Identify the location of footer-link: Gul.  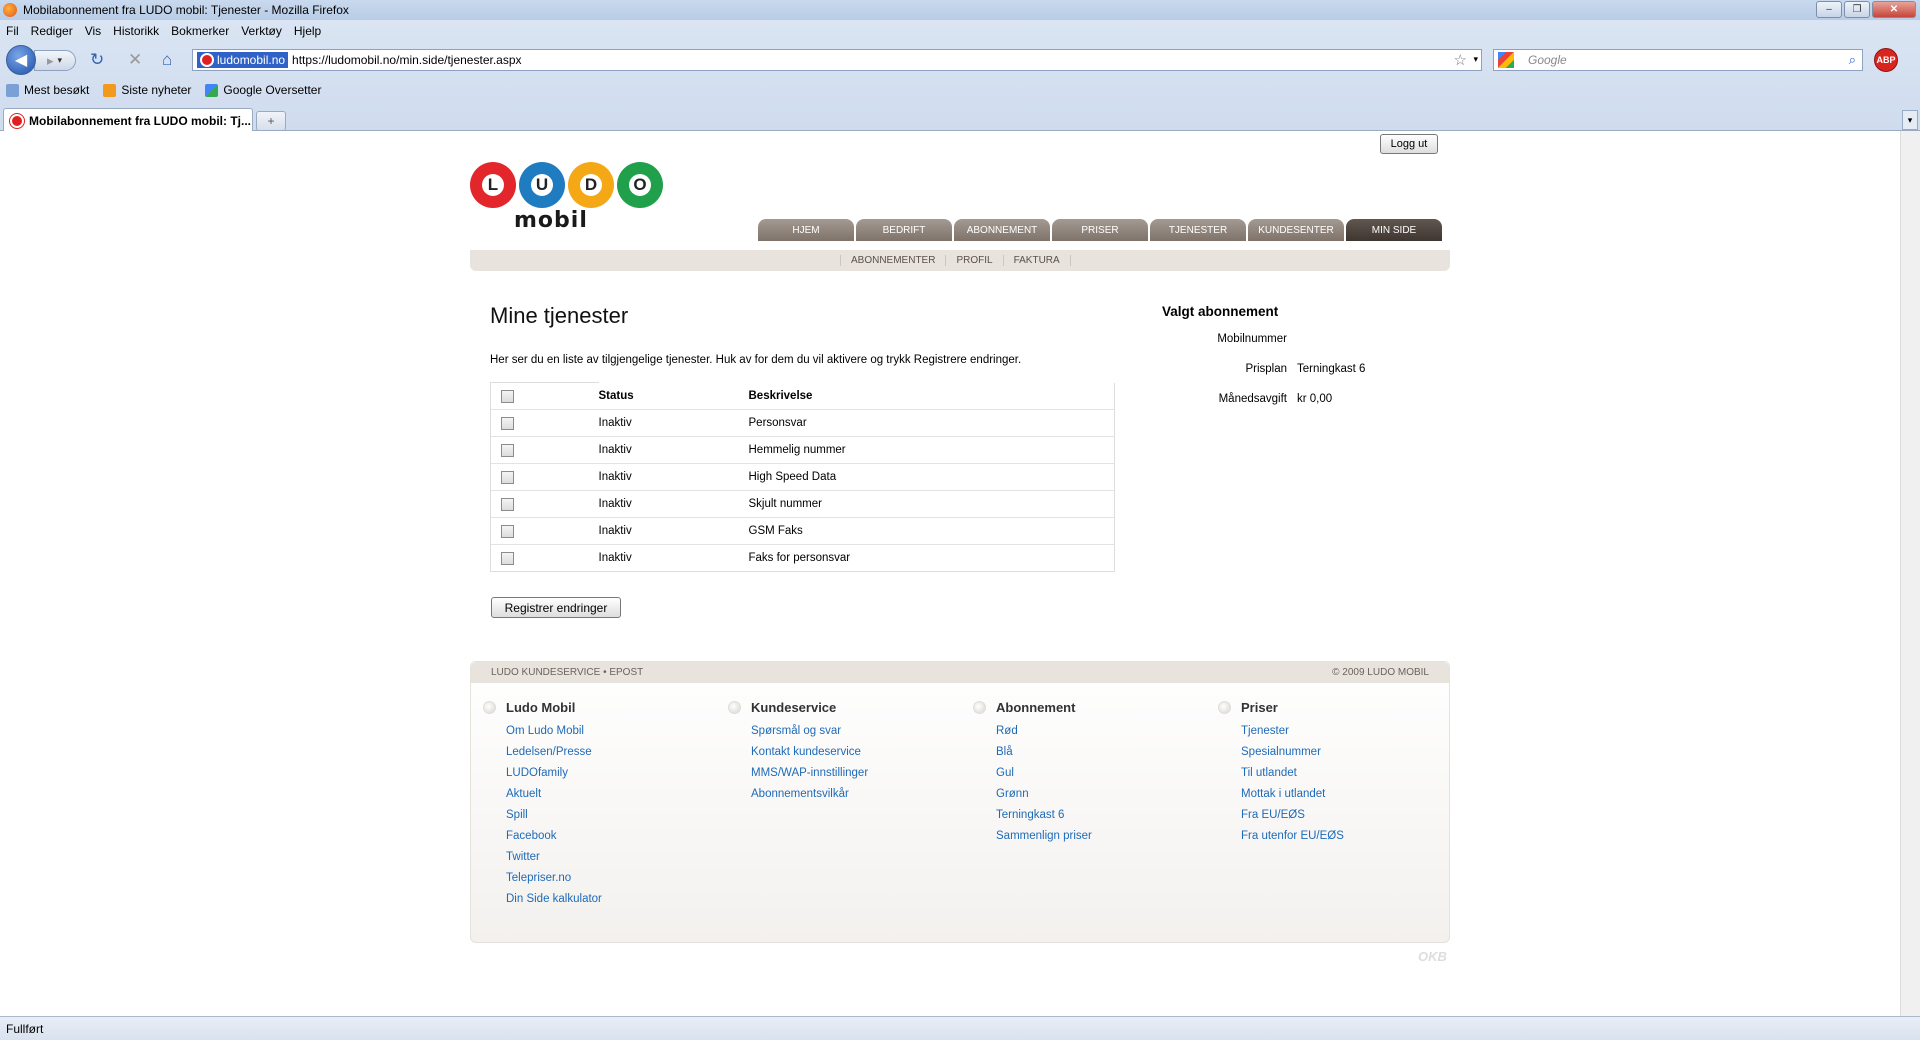
(1101, 773).